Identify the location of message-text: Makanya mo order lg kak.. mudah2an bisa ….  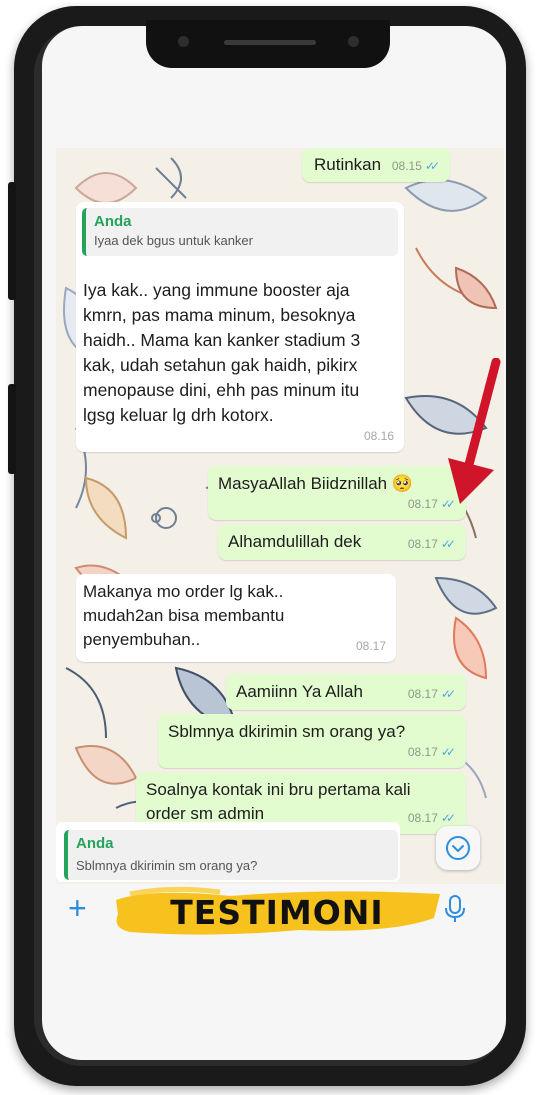
(184, 615).